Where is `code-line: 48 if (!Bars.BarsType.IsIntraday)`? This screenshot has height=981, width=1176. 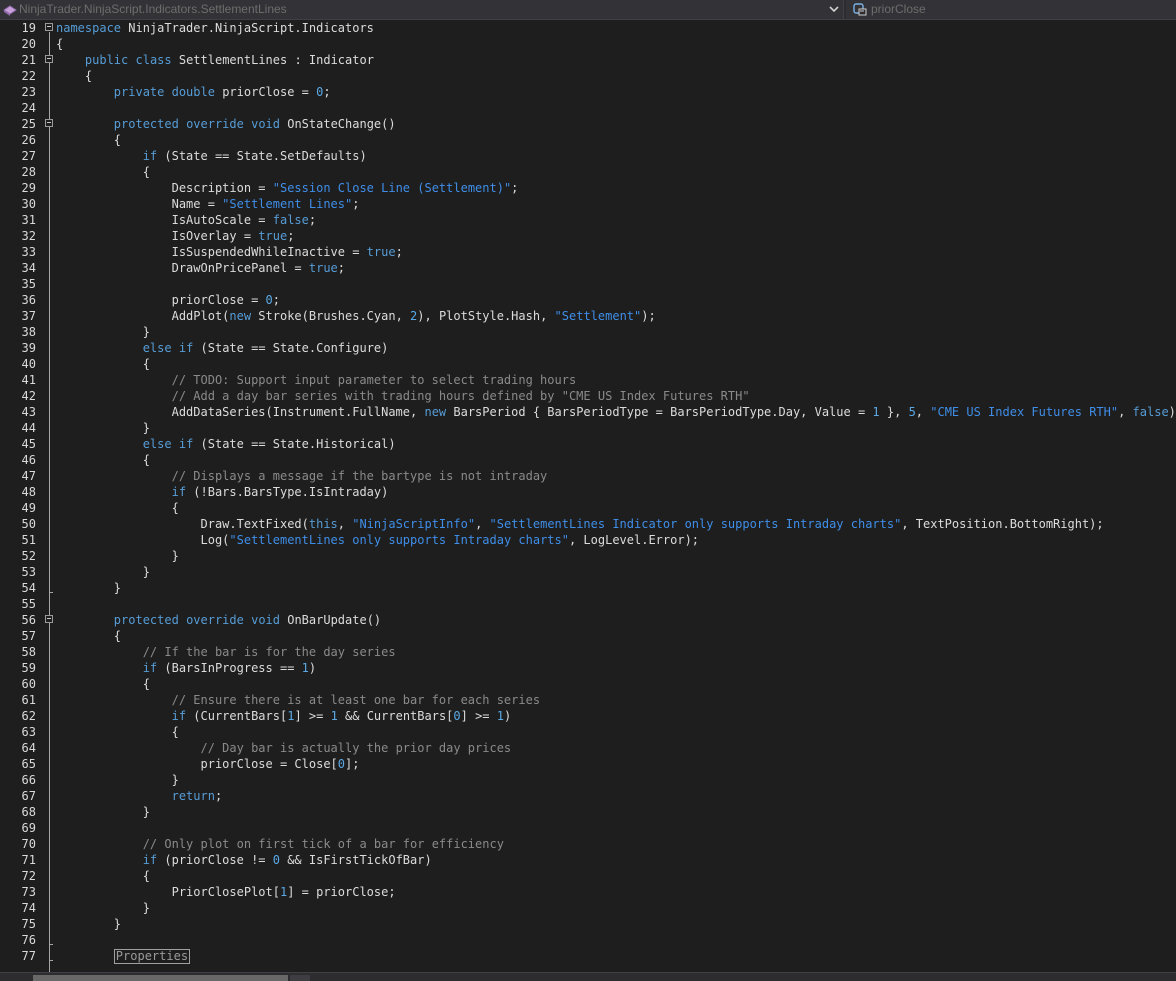
code-line: 48 if (!Bars.BarsType.IsIntraday) is located at coordinates (588, 492).